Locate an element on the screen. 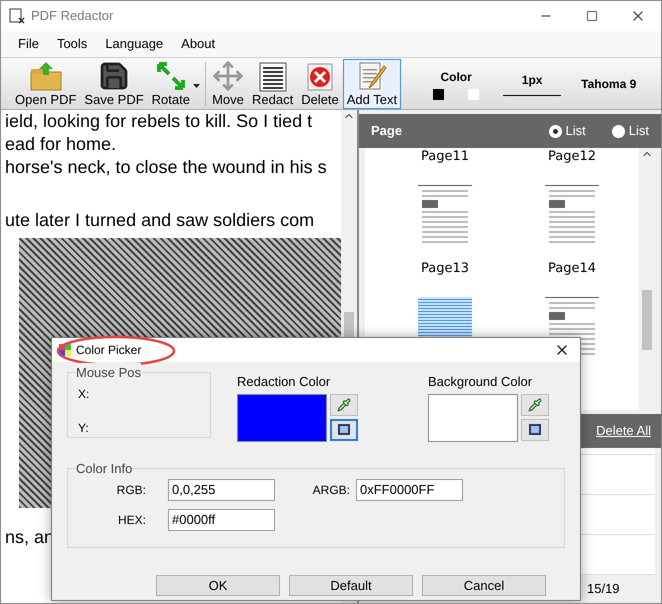 This screenshot has height=604, width=662. color-label: Color is located at coordinates (456, 77).